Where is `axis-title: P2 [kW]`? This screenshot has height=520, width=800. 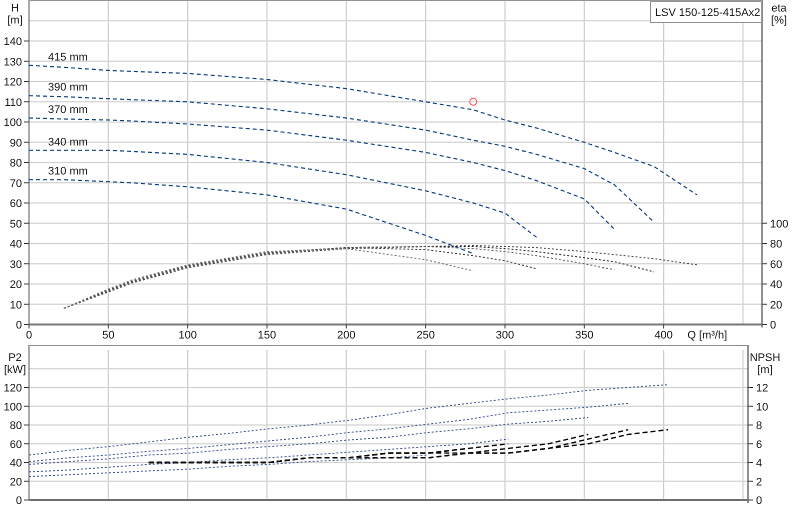
axis-title: P2 [kW] is located at coordinates (15, 364).